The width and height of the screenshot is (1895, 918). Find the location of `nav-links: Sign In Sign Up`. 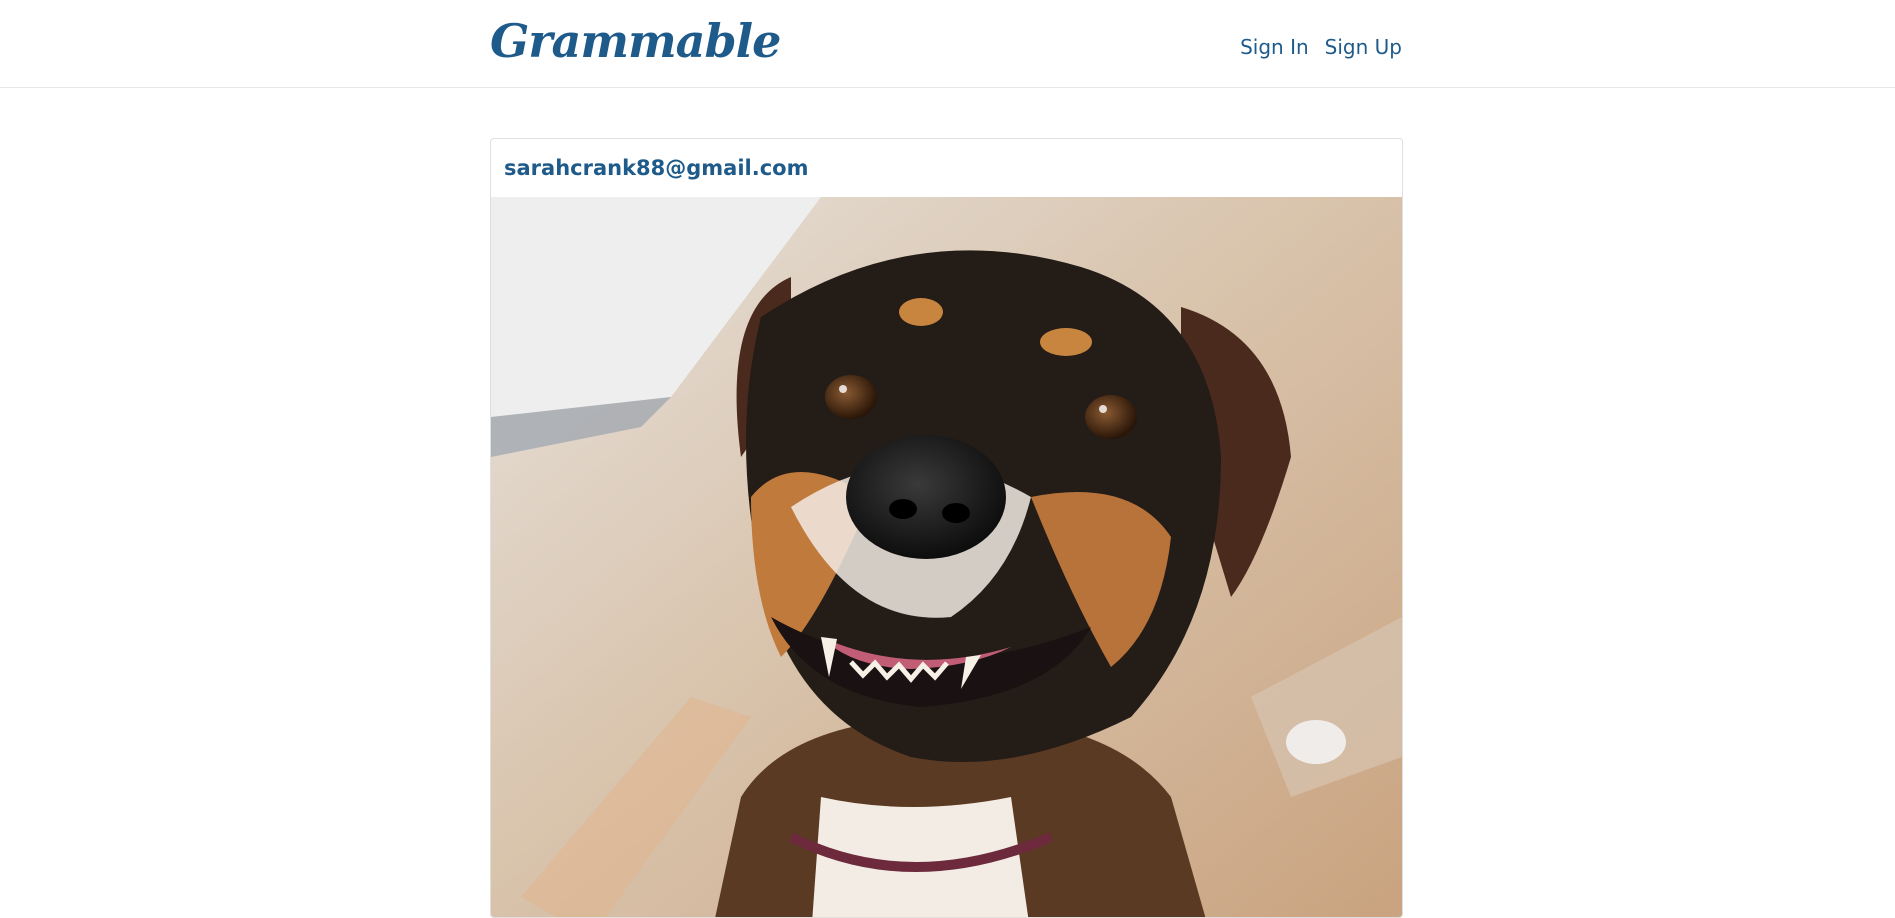

nav-links: Sign In Sign Up is located at coordinates (1321, 47).